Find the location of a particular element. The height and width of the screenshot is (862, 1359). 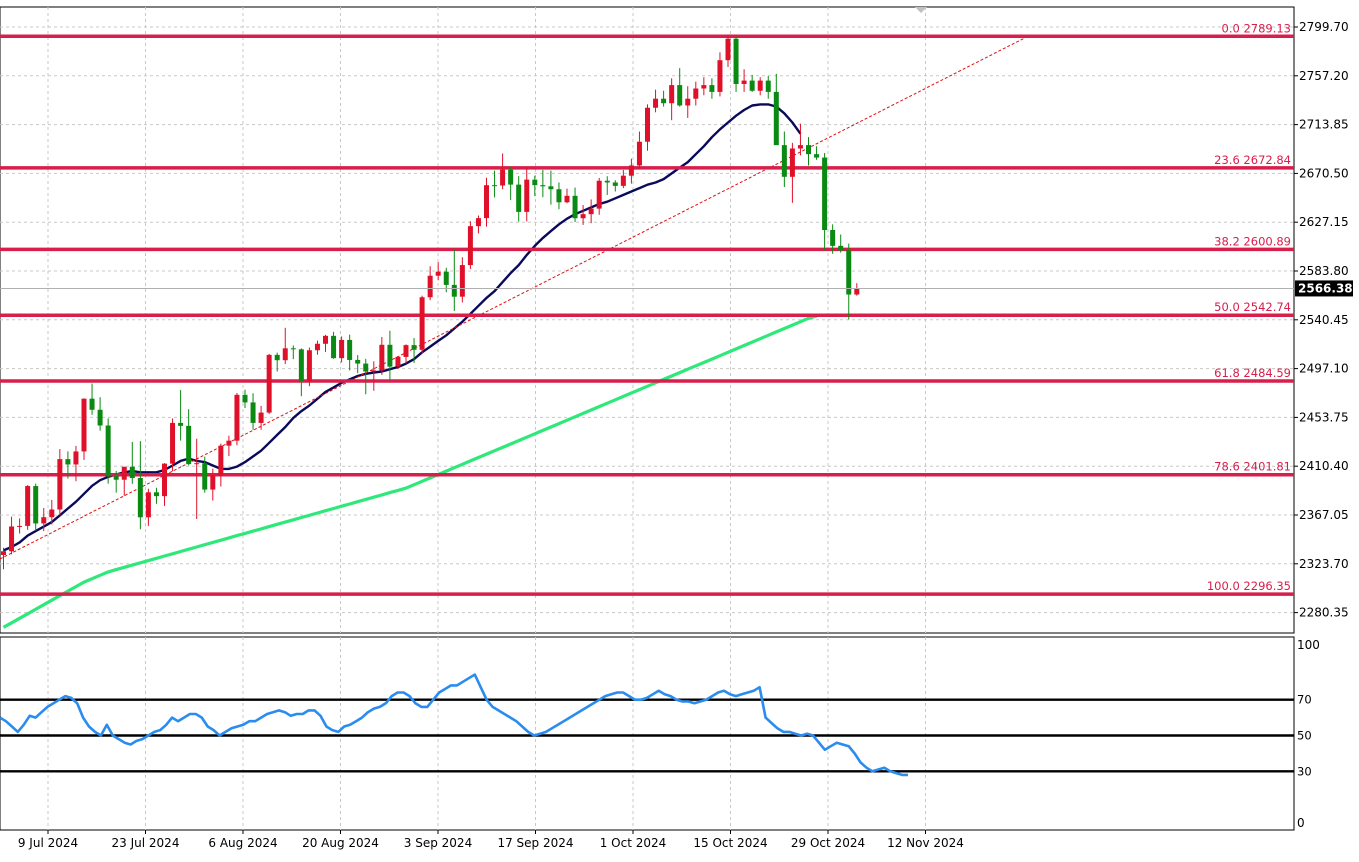

rsi-level-label: 70 is located at coordinates (1304, 700).